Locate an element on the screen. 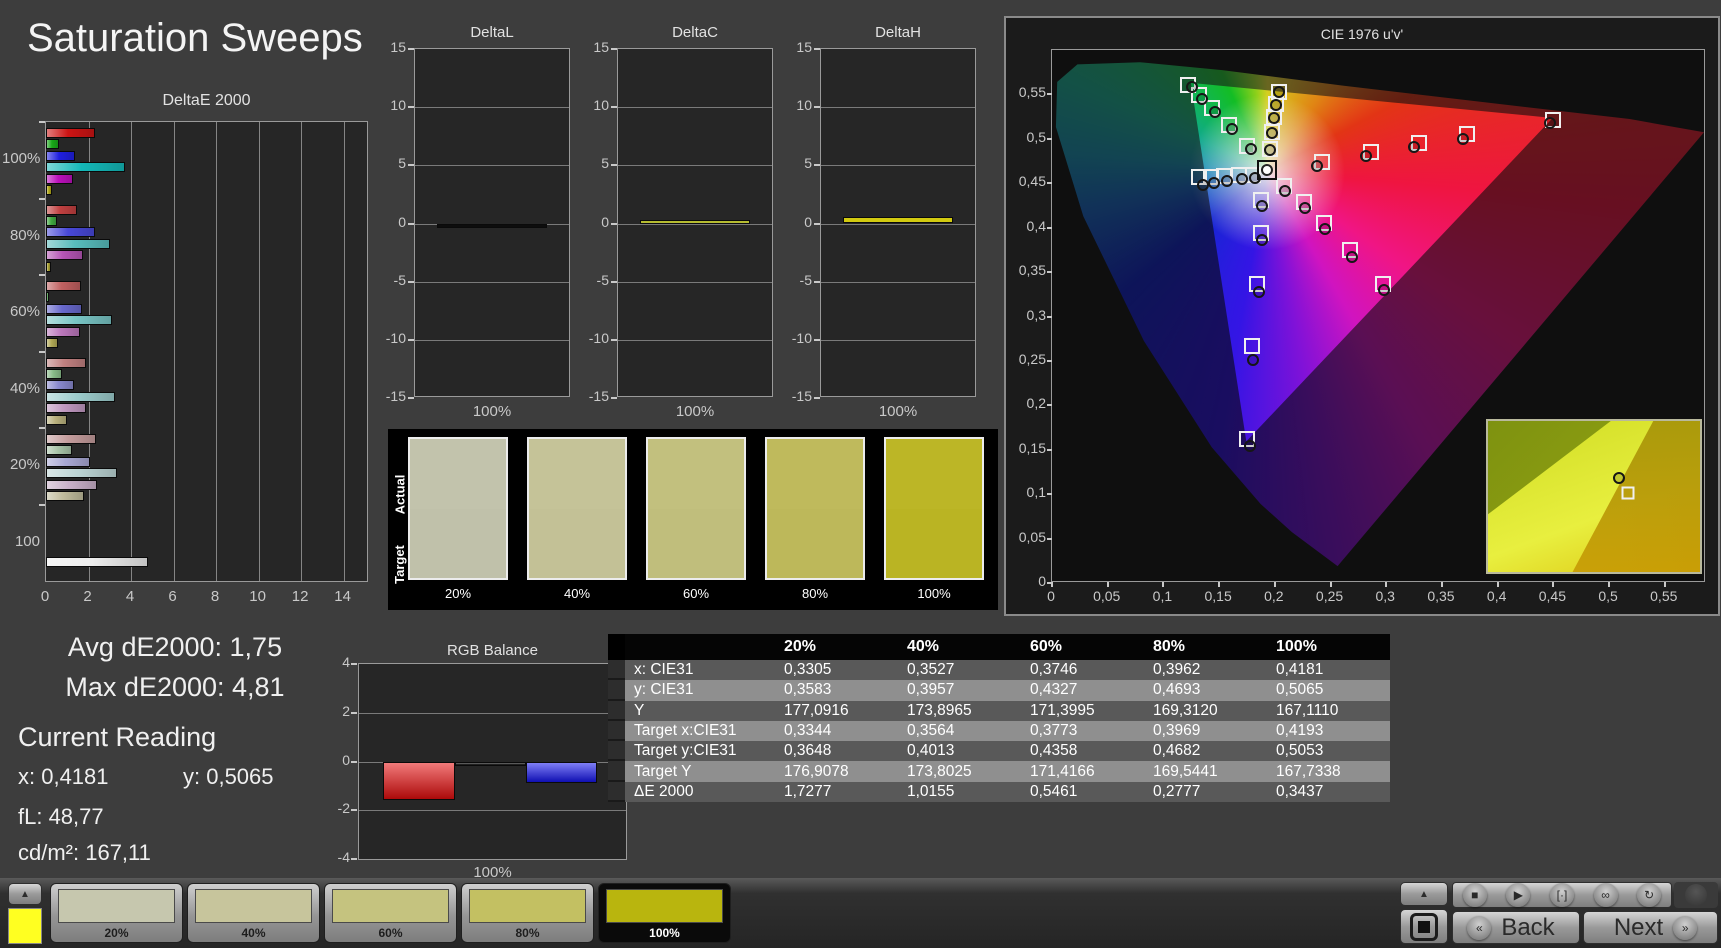 The width and height of the screenshot is (1721, 948). table-header-cell: 80% is located at coordinates (1205, 647).